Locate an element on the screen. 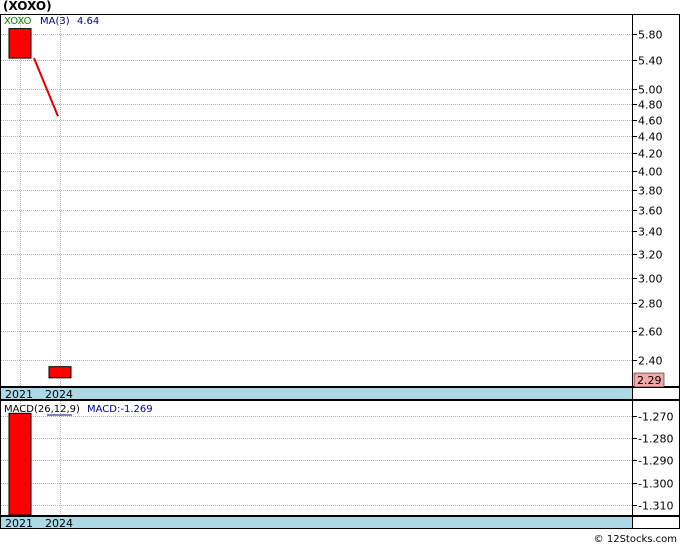 The height and width of the screenshot is (546, 680). price-tick-label: 3.80 is located at coordinates (650, 191).